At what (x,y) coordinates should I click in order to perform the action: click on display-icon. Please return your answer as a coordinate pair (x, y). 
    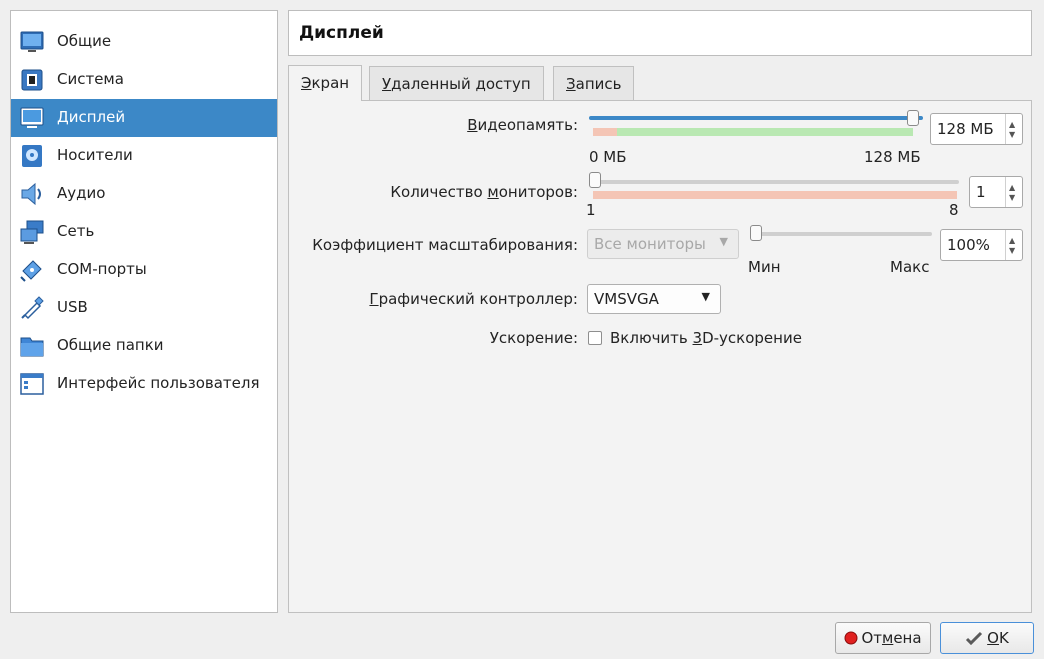
    Looking at the image, I should click on (32, 117).